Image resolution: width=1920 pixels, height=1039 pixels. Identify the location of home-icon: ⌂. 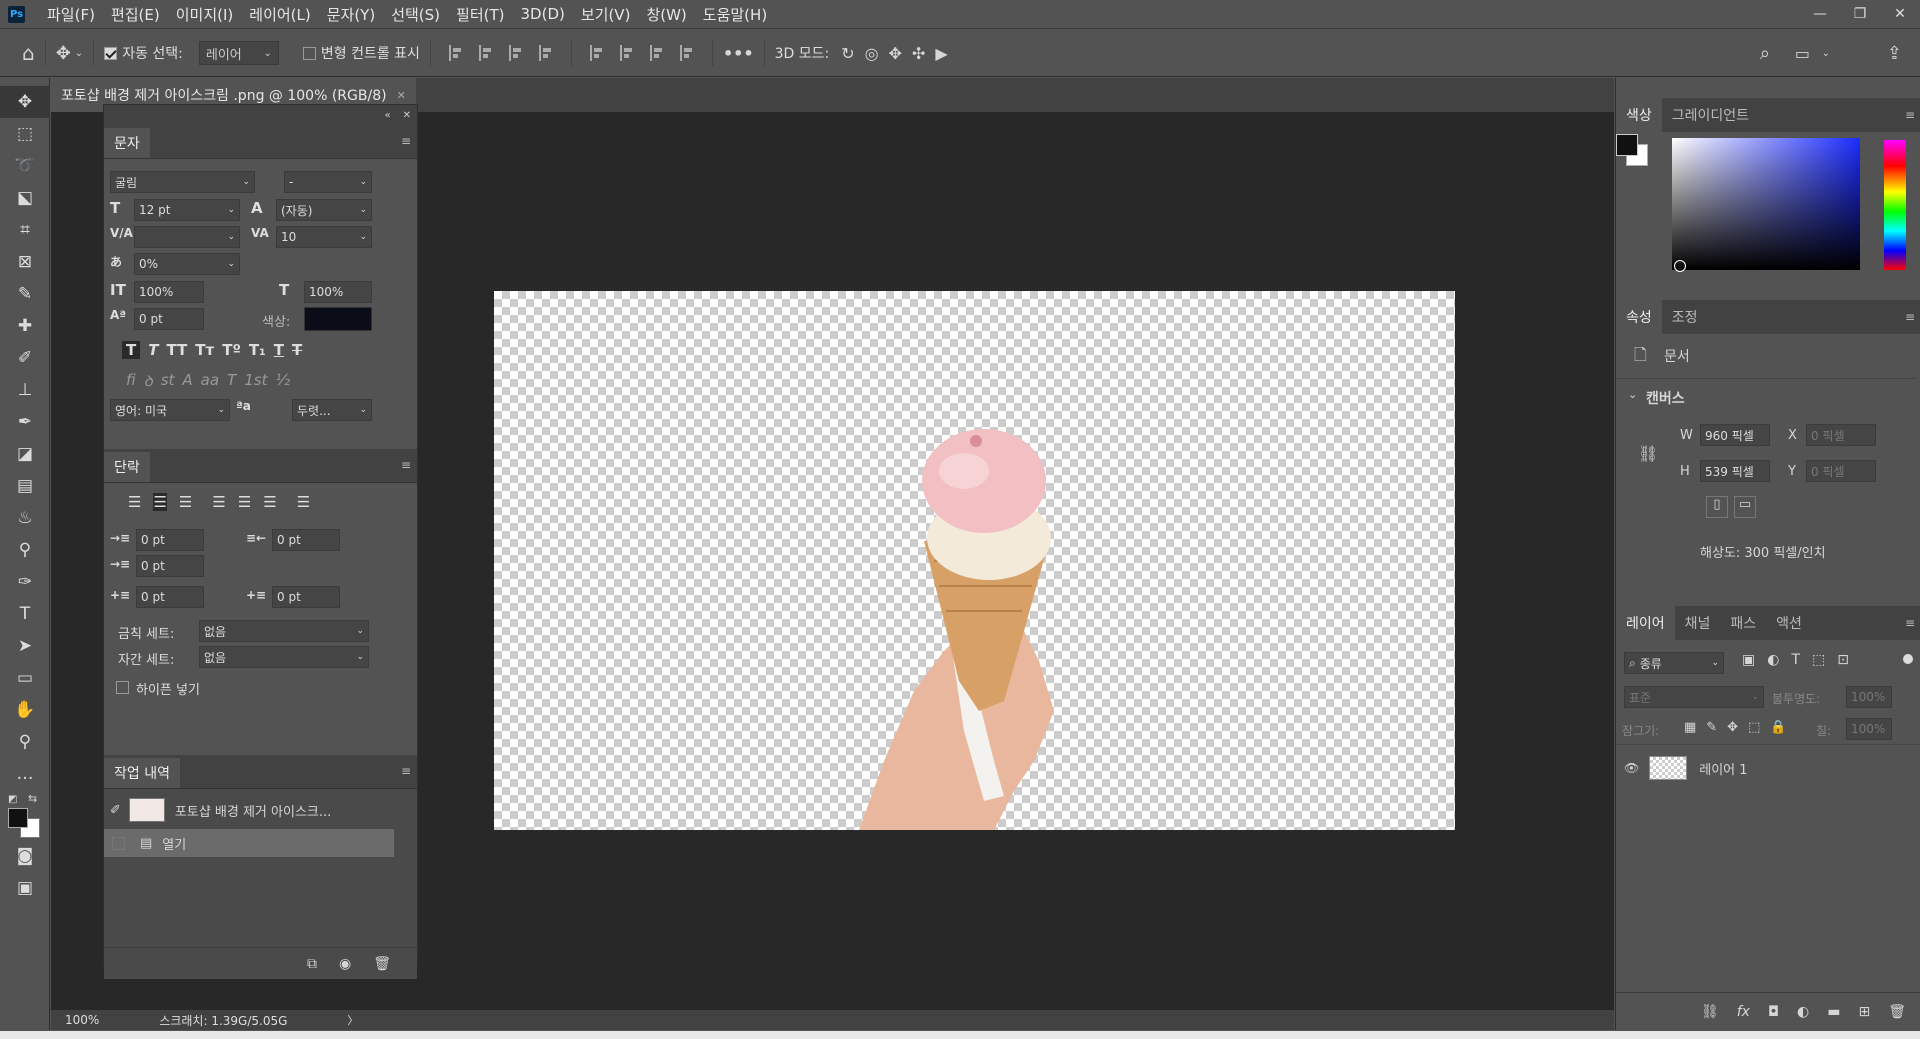
(28, 53).